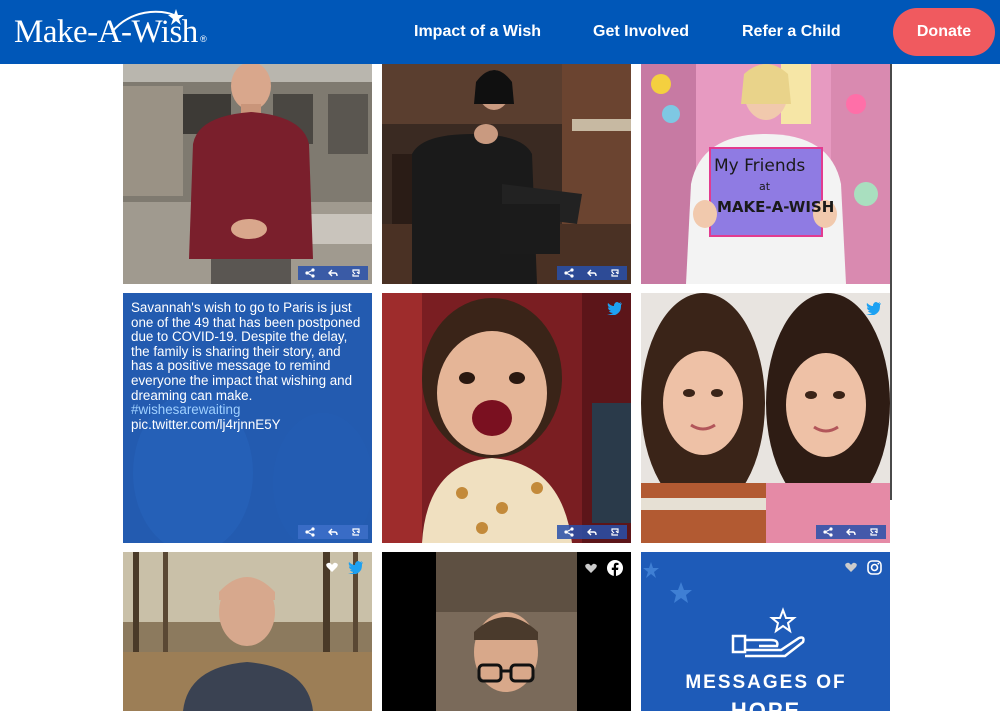 The width and height of the screenshot is (1000, 711). I want to click on feed-tile-musician-video, so click(506, 174).